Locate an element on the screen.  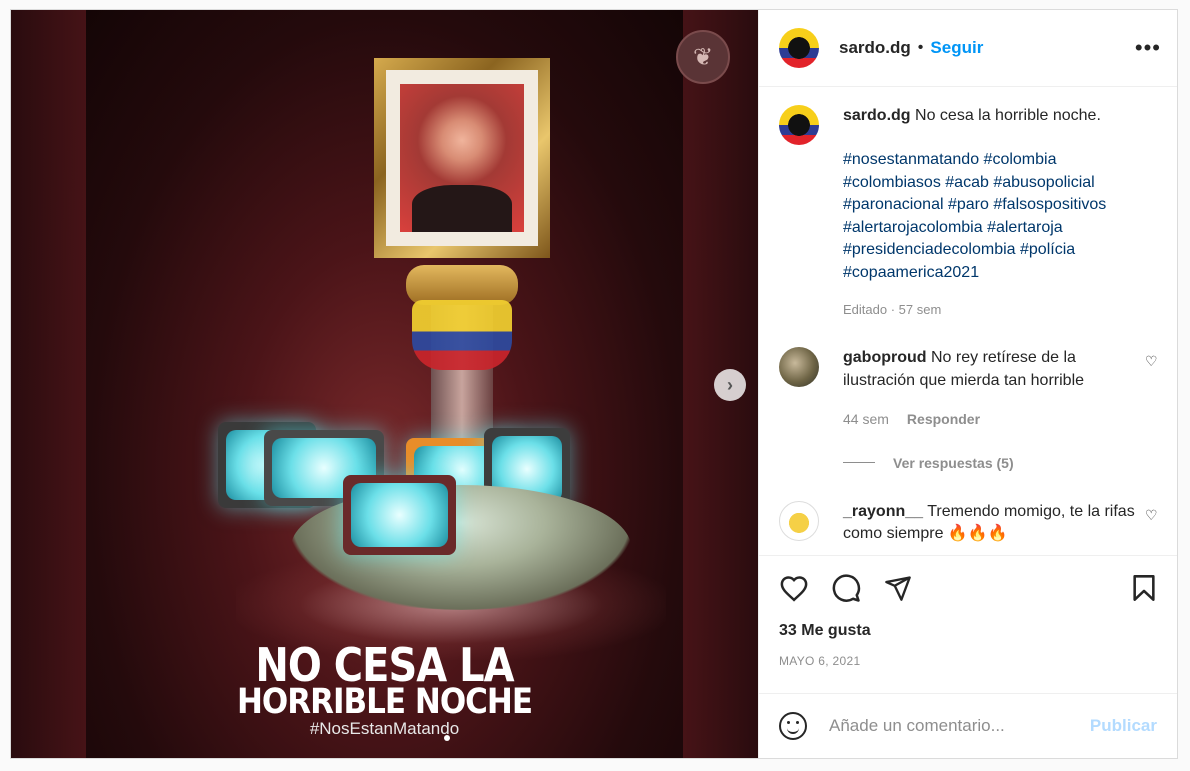
sheep-logo-icon: ❦ is located at coordinates (703, 57).